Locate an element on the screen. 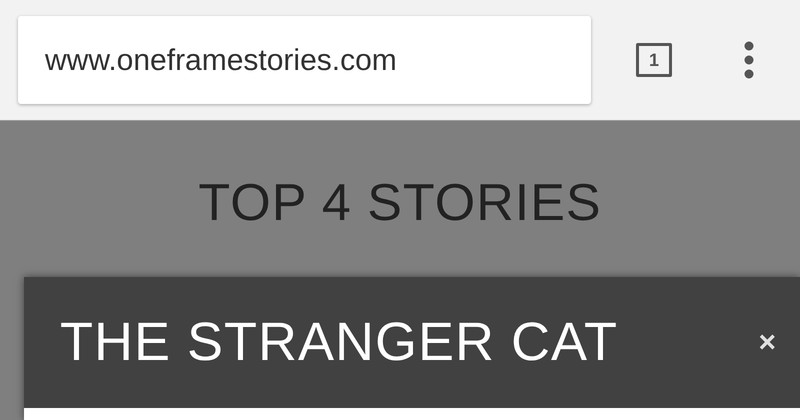 This screenshot has height=420, width=800. menu-icon is located at coordinates (749, 60).